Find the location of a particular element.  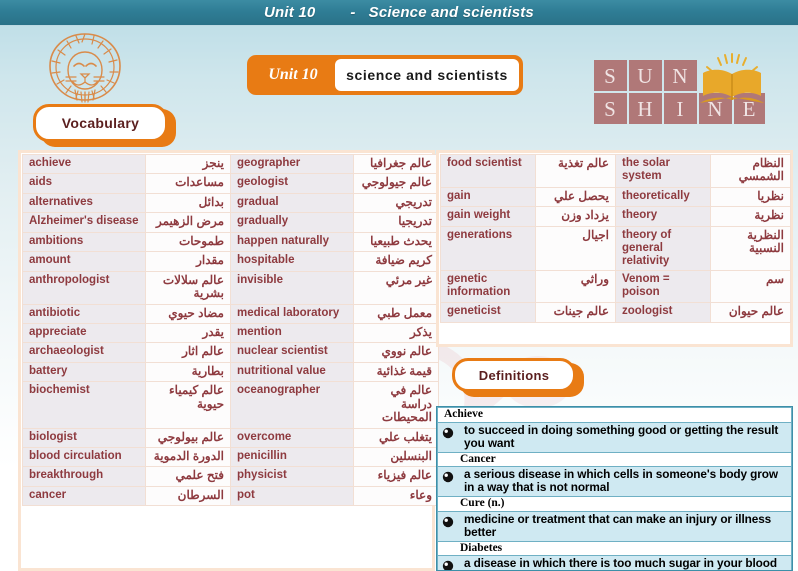

vocab-term-en: nutritional value is located at coordinates (292, 372).